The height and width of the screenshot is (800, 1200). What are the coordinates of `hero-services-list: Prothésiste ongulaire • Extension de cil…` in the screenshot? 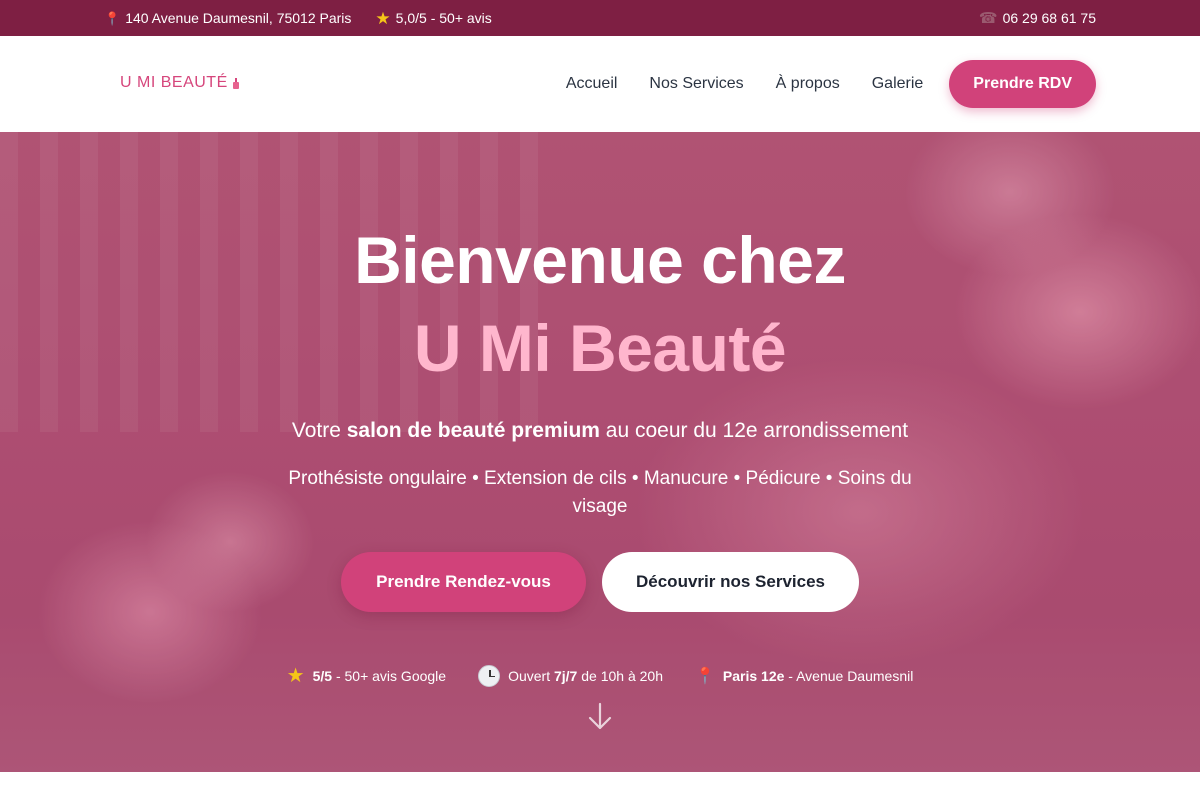 It's located at (600, 492).